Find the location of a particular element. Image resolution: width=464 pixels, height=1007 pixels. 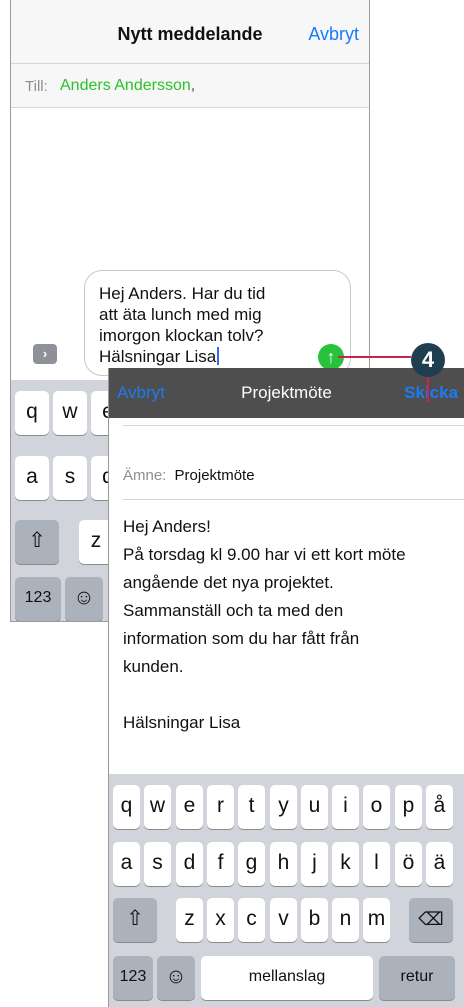

key-l: l is located at coordinates (376, 864).